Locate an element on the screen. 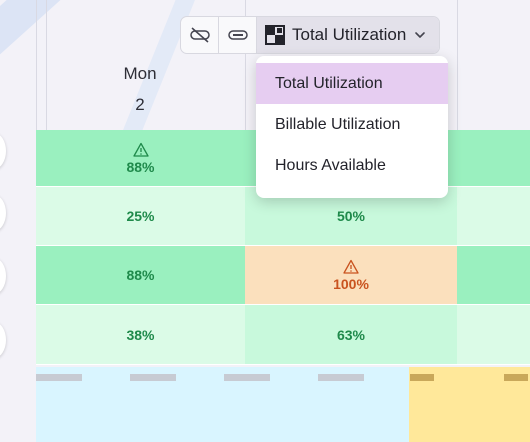  day-column-header: Mon 2 is located at coordinates (140, 91).